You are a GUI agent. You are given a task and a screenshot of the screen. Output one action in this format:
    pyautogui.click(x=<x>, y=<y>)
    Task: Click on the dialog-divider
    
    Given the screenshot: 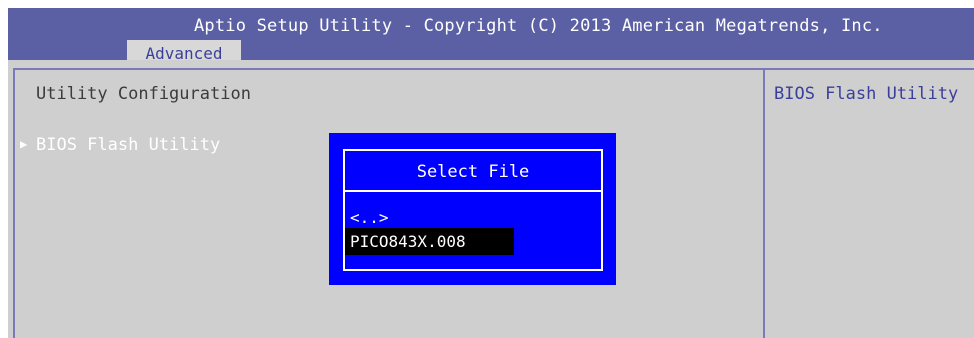 What is the action you would take?
    pyautogui.click(x=473, y=191)
    